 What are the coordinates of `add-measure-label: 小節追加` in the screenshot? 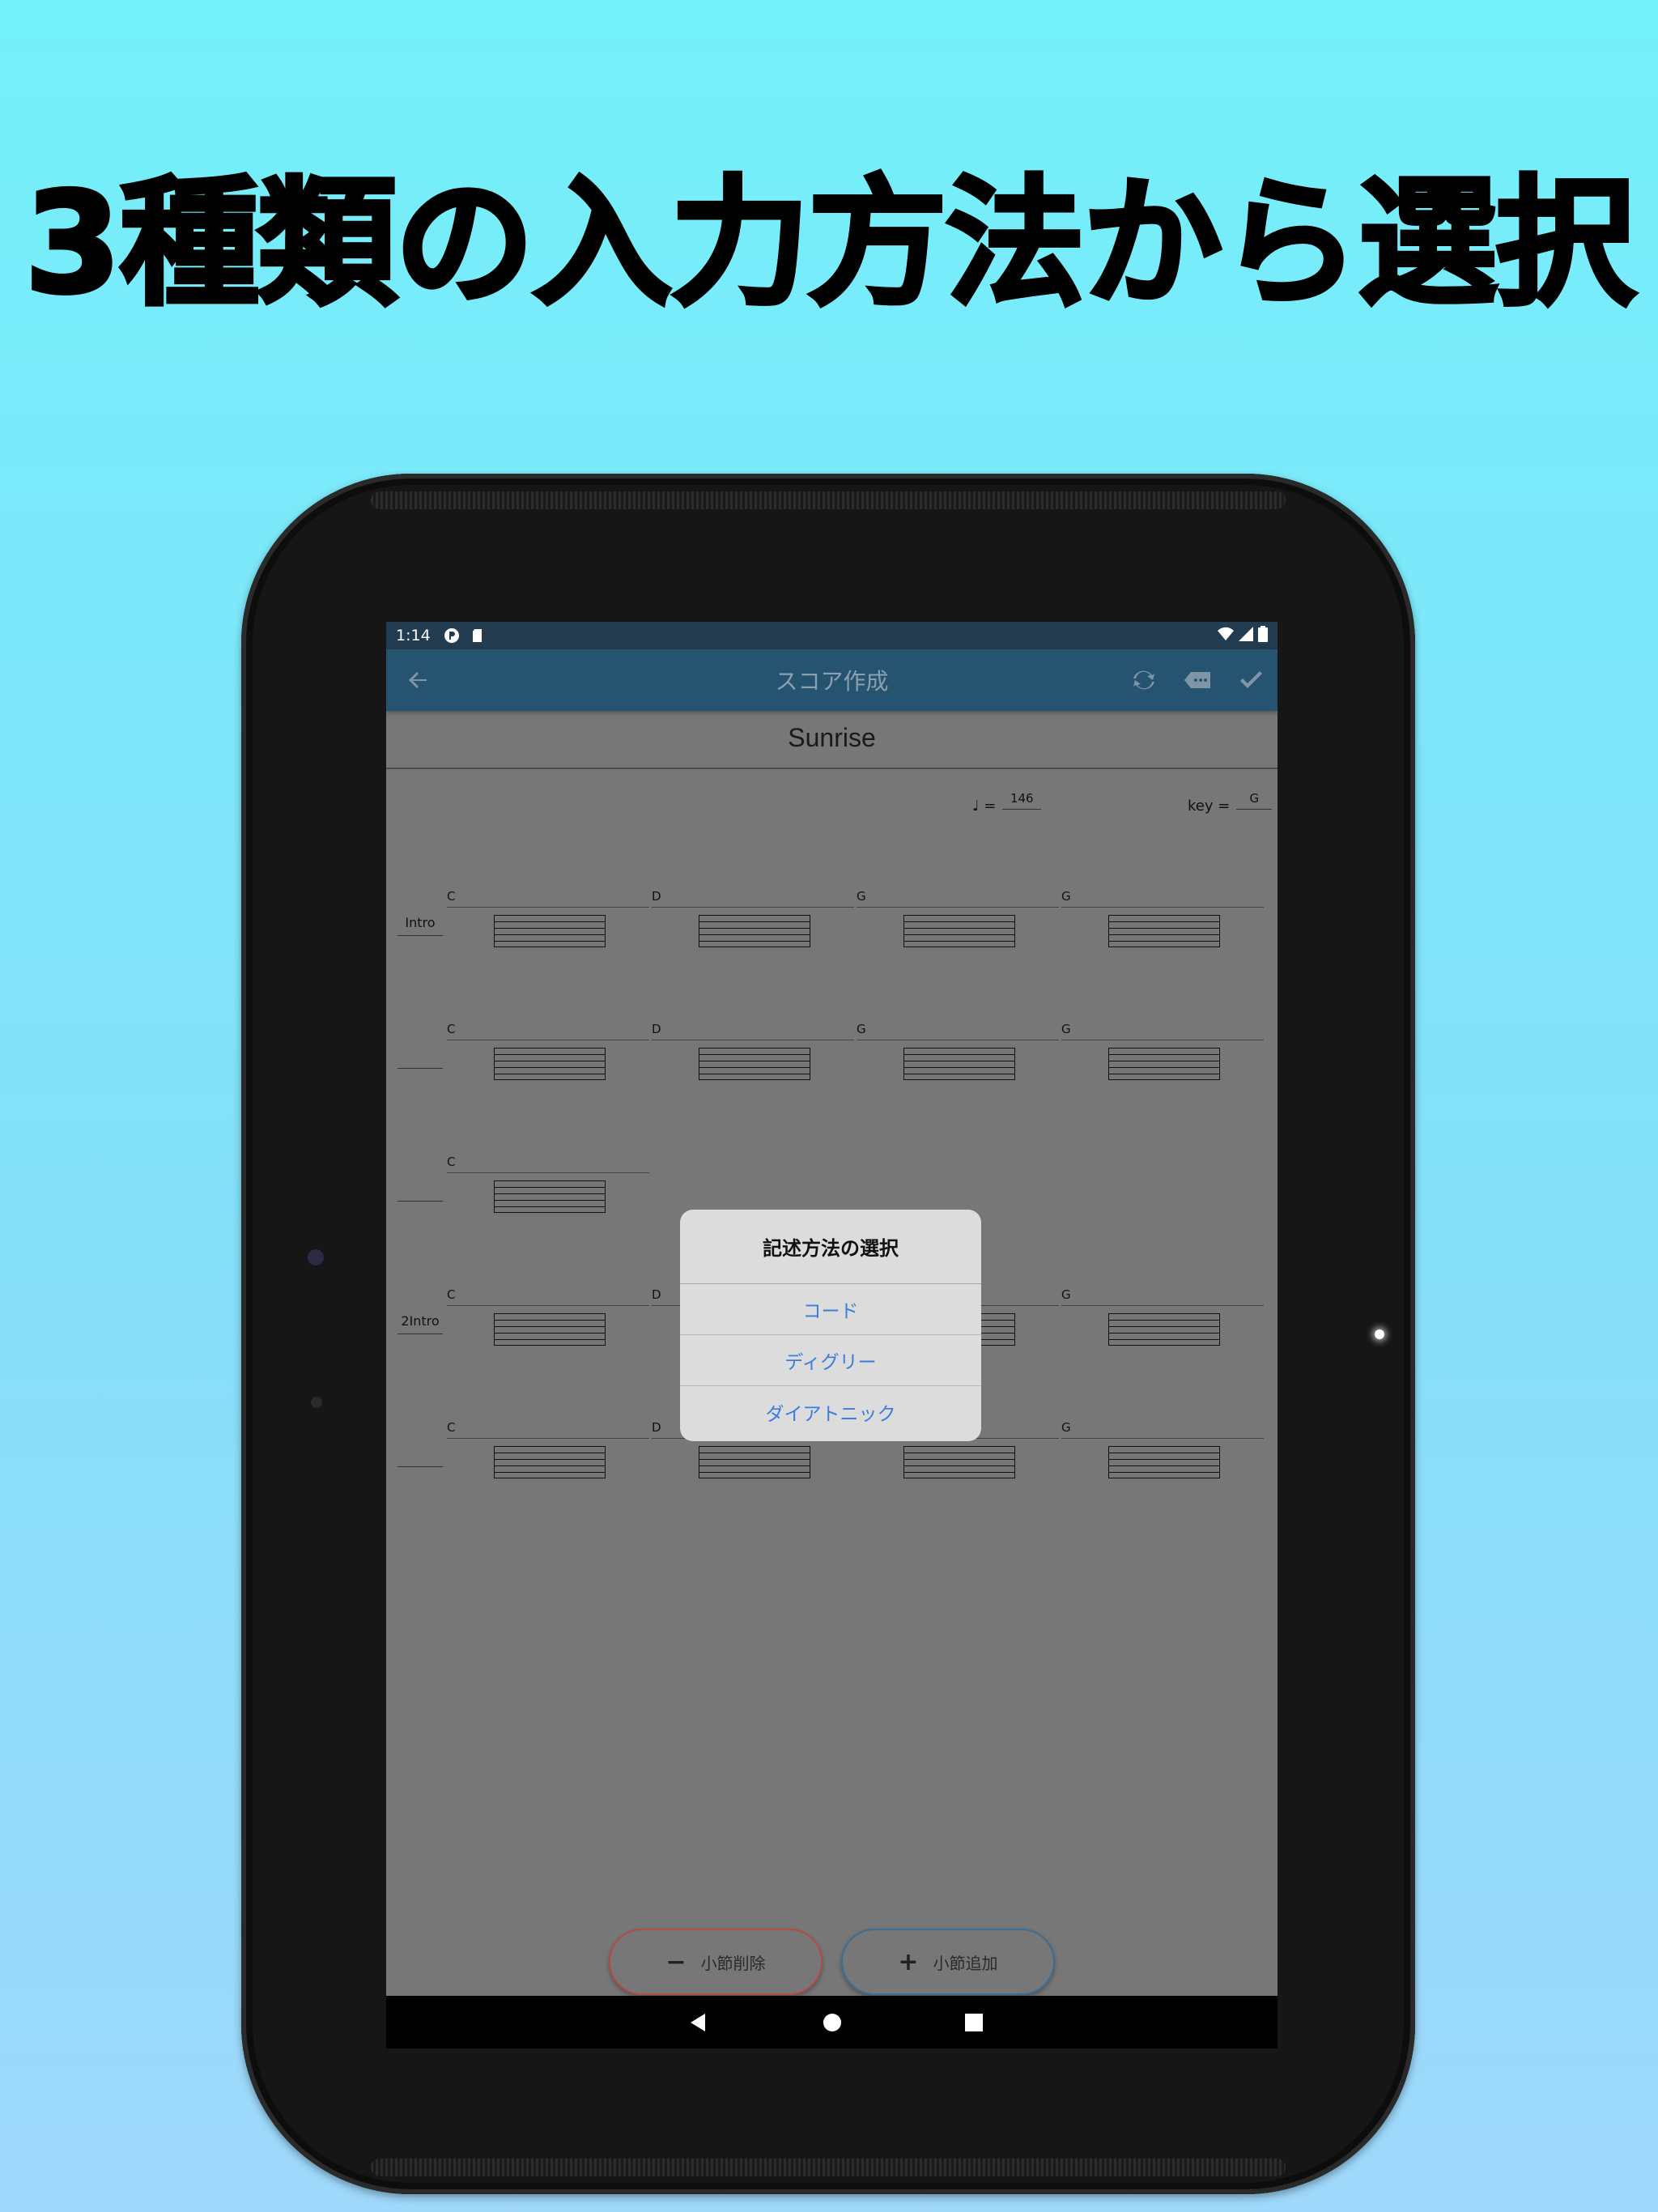 It's located at (965, 1963).